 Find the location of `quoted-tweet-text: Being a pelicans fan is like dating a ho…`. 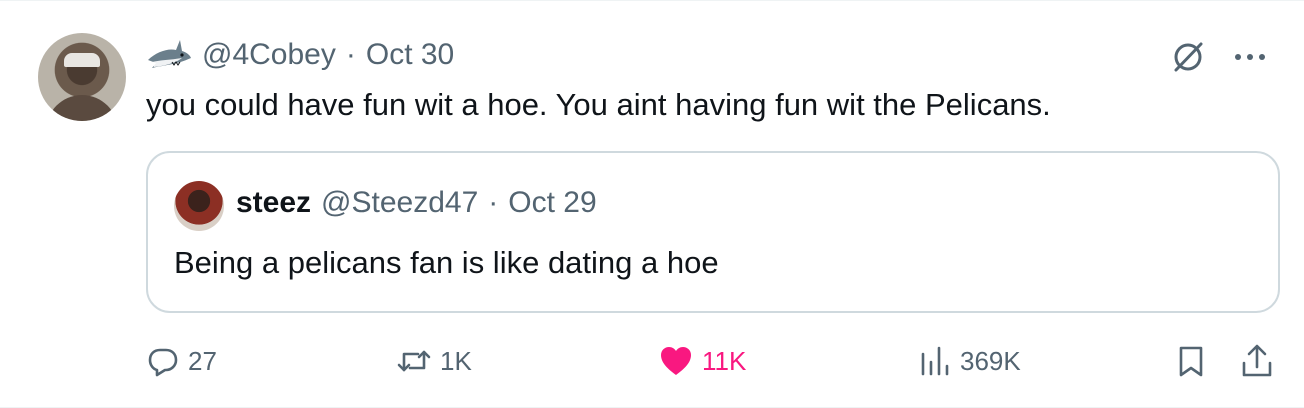

quoted-tweet-text: Being a pelicans fan is like dating a ho… is located at coordinates (446, 262).